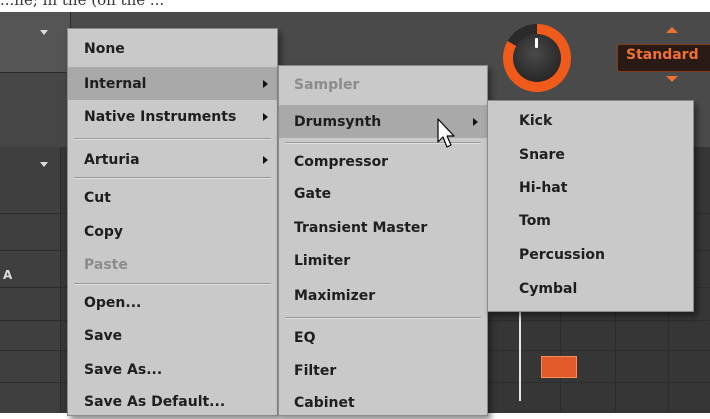  I want to click on note-event, so click(559, 367).